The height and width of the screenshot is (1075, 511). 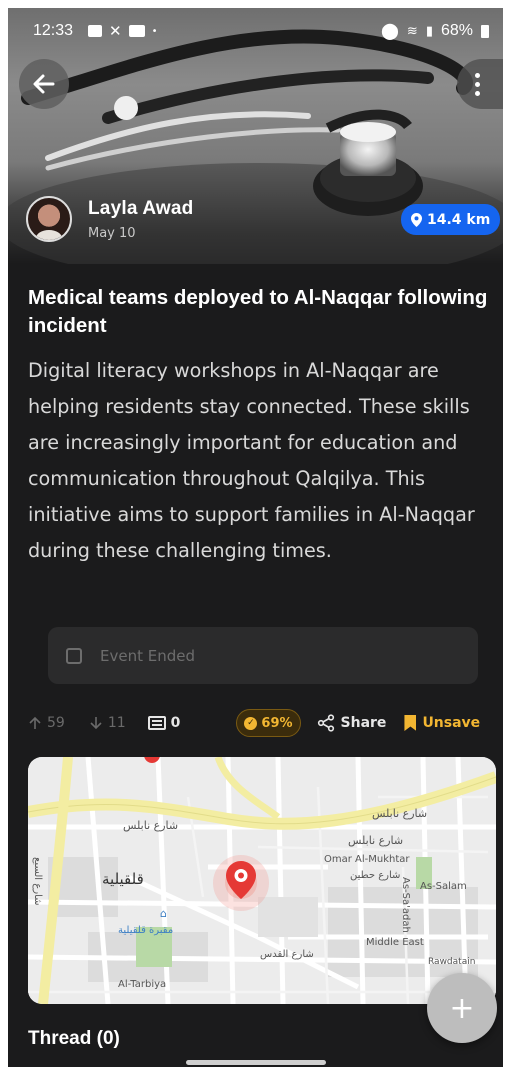 What do you see at coordinates (116, 723) in the screenshot?
I see `downvote-count: 11` at bounding box center [116, 723].